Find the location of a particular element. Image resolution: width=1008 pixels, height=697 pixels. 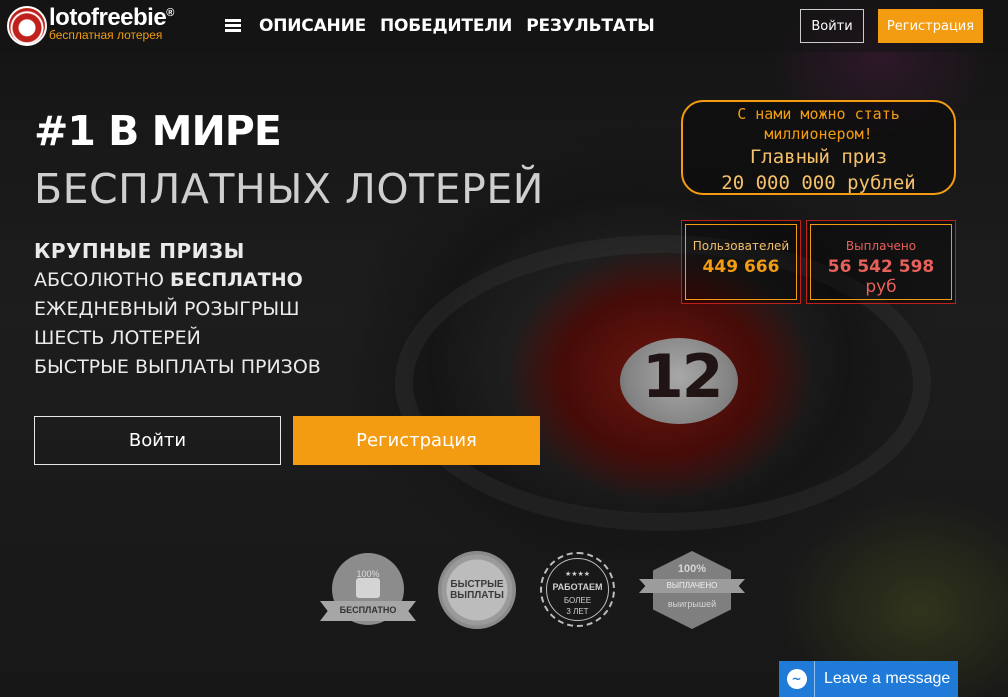

nav-description: Описание is located at coordinates (312, 26).